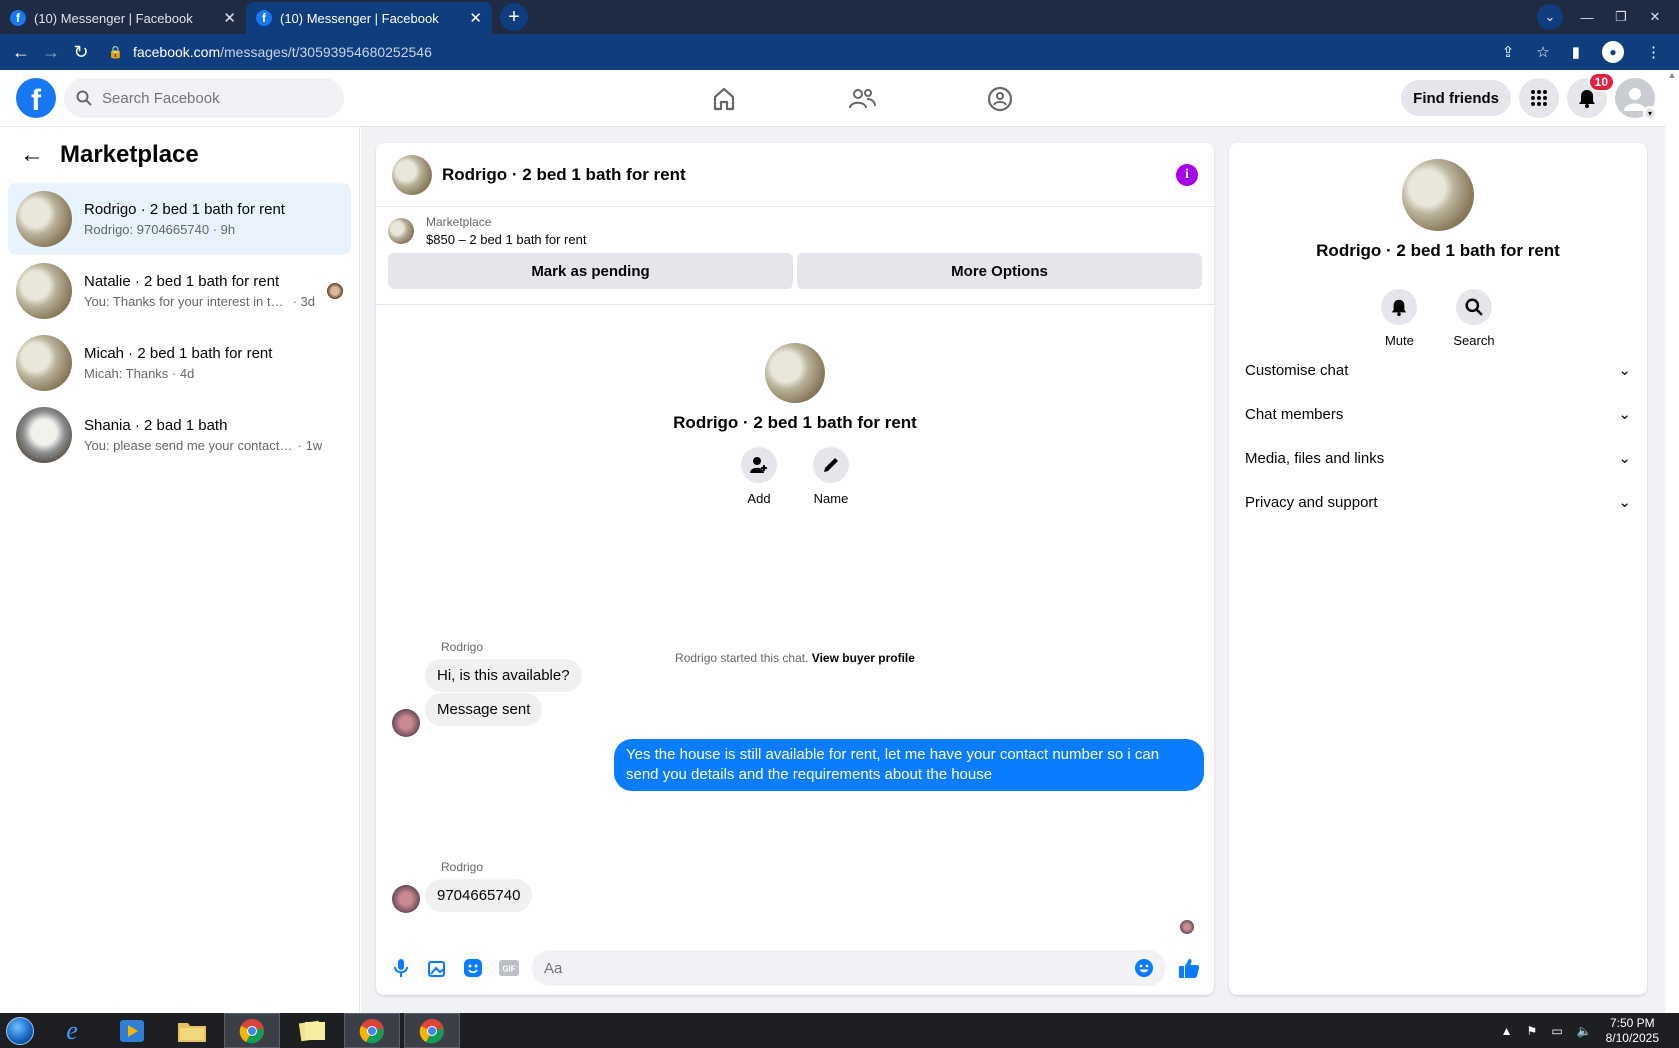 The height and width of the screenshot is (1048, 1679). Describe the element at coordinates (36, 98) in the screenshot. I see `facebook-logo-icon: f` at that location.